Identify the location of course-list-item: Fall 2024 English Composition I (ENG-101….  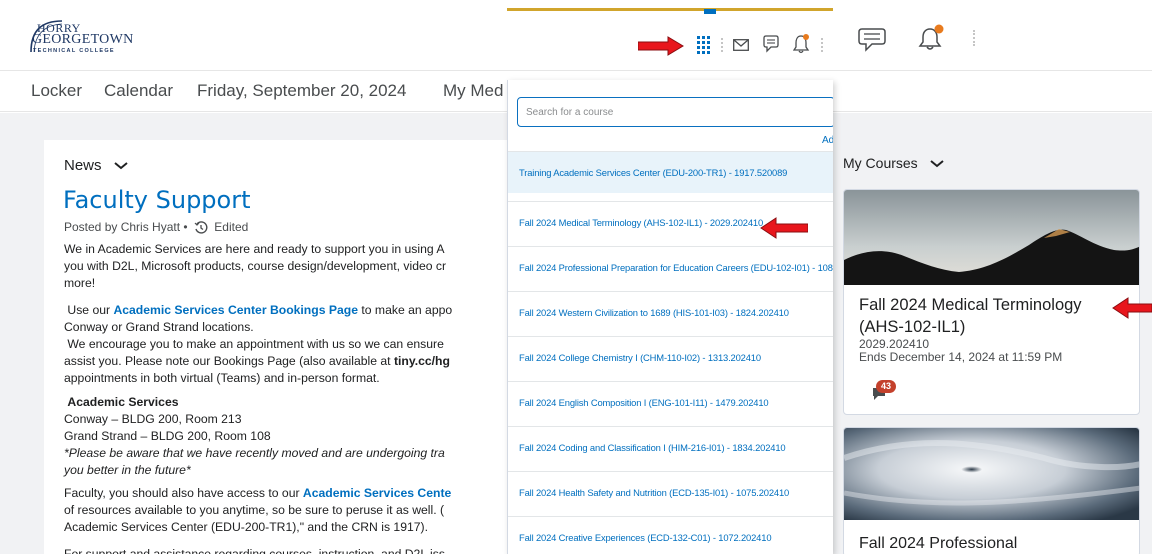
(670, 403).